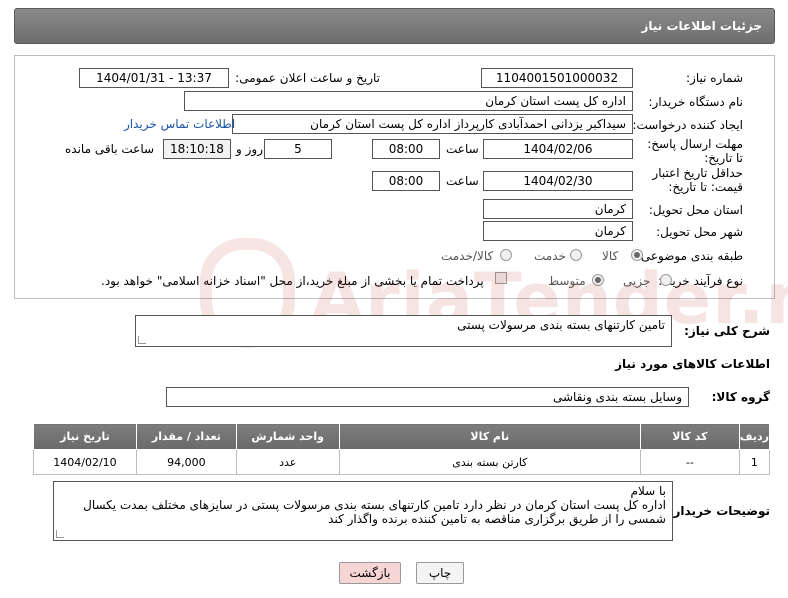  I want to click on category-radio-goods-service, so click(506, 255).